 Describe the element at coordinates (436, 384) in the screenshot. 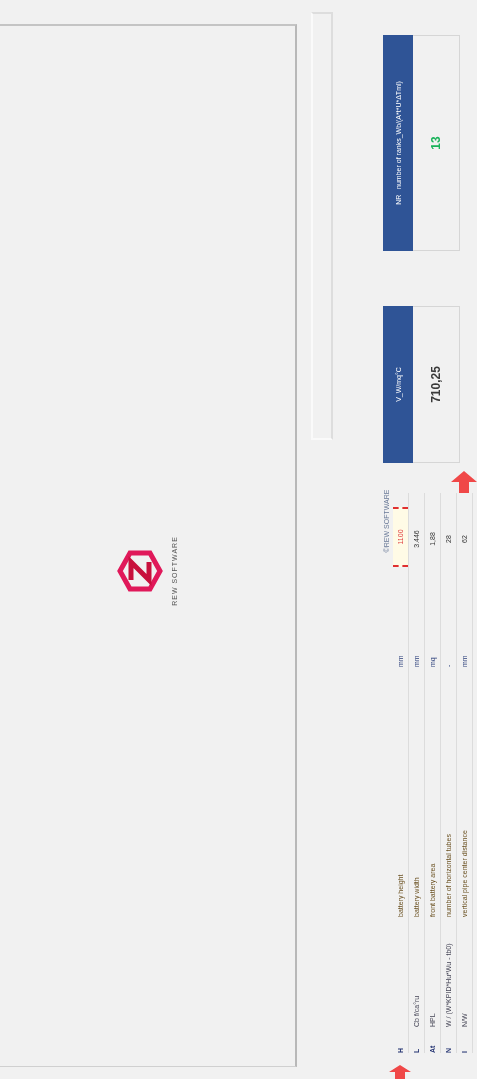

I see `result-value: 710,25` at that location.